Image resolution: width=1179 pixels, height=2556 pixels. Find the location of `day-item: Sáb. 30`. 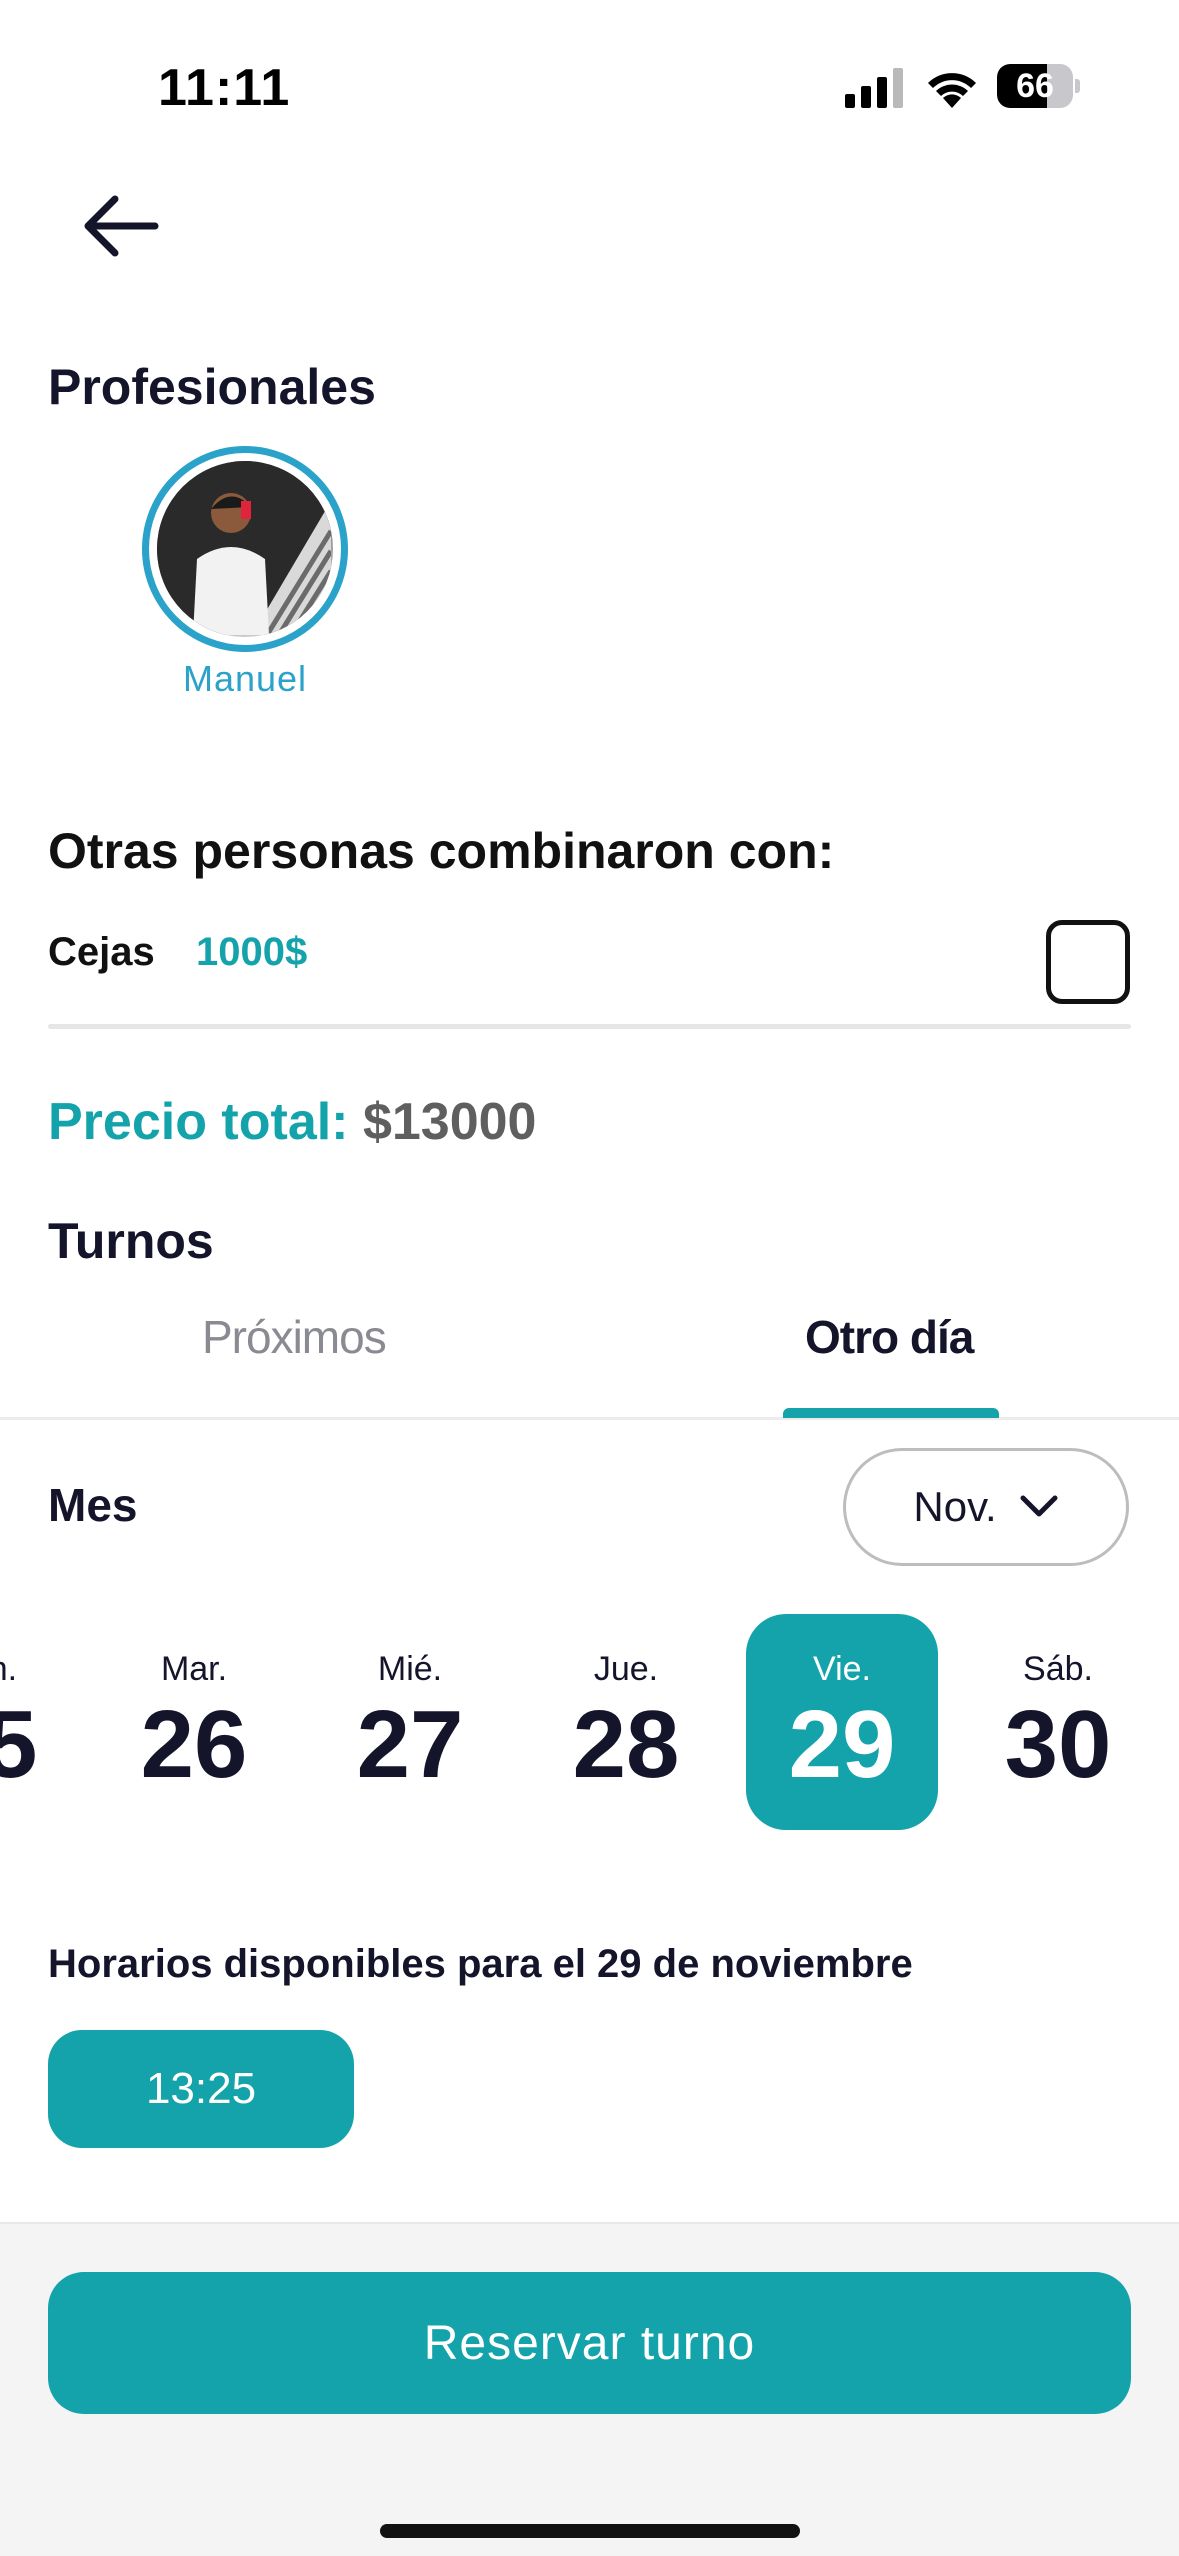

day-item: Sáb. 30 is located at coordinates (1058, 1722).